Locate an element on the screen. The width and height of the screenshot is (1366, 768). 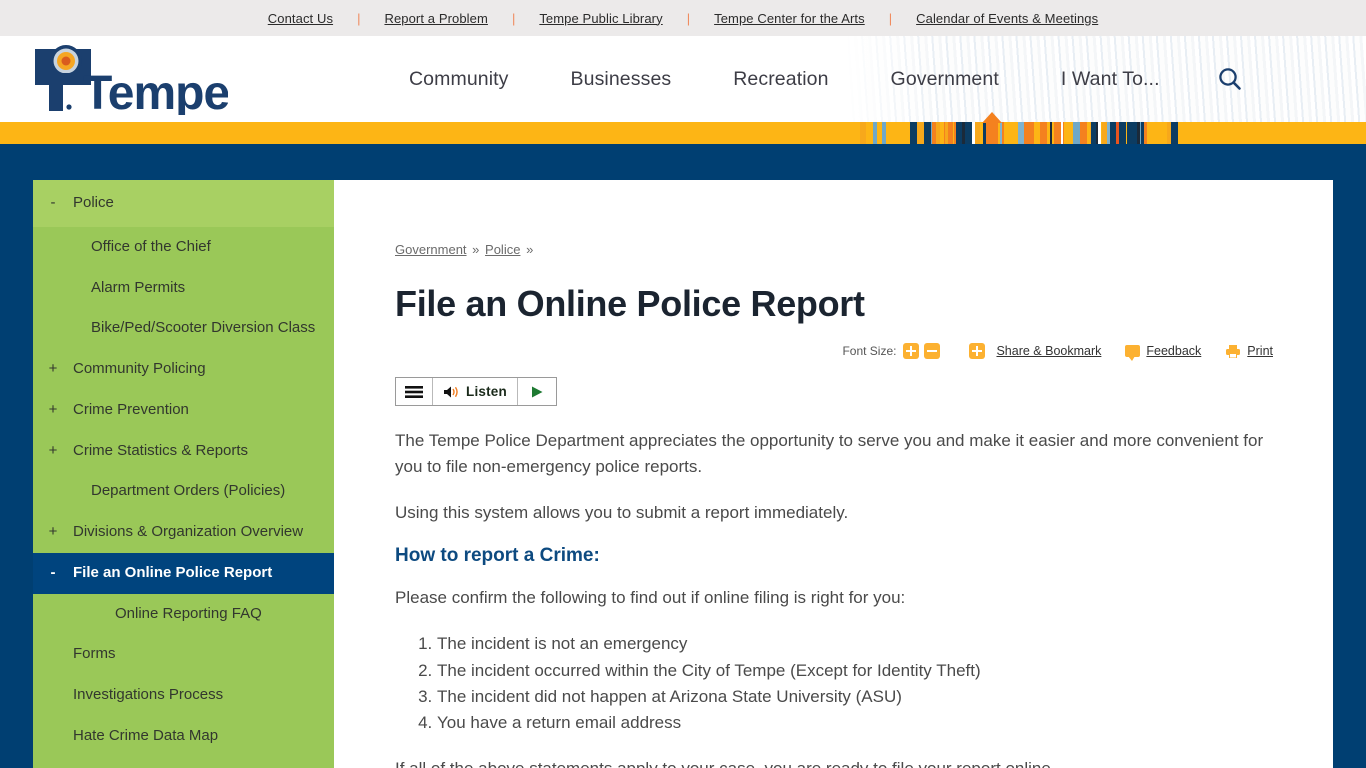
nav-item-community: Community is located at coordinates (459, 79).